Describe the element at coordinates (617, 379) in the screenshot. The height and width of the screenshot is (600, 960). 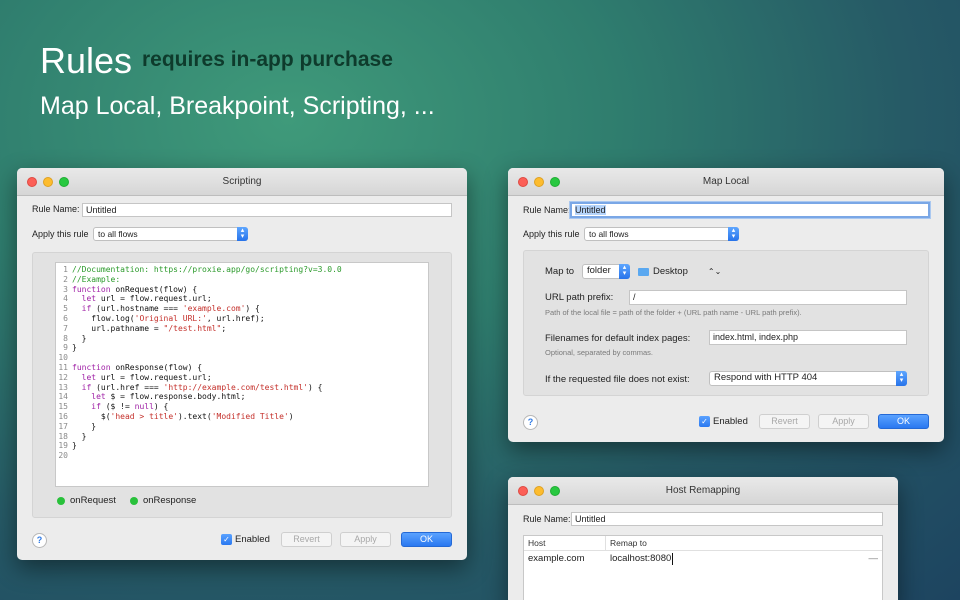
I see `missing-file-label: If the requested file does not exist:` at that location.